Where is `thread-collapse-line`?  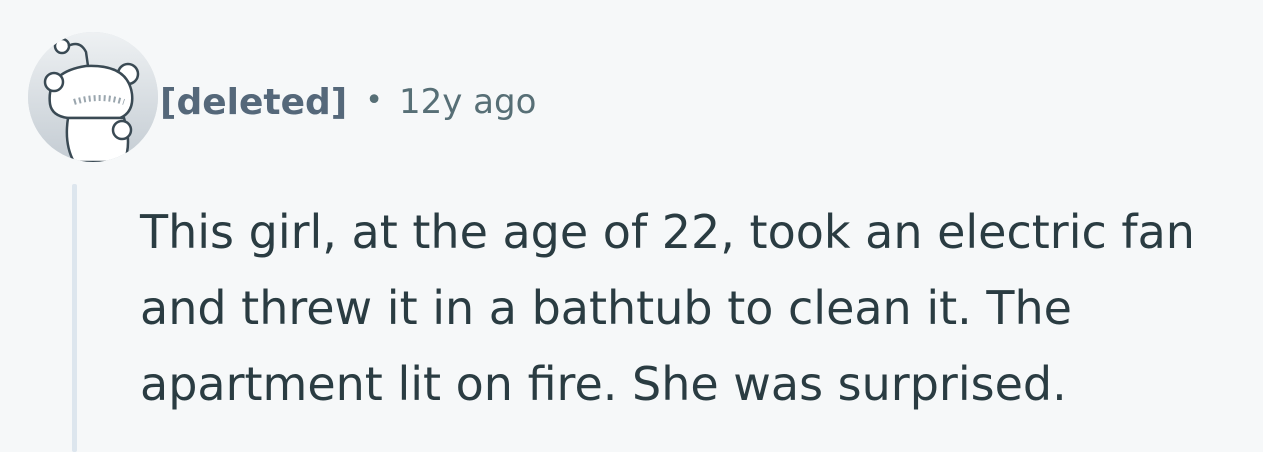
thread-collapse-line is located at coordinates (74, 318).